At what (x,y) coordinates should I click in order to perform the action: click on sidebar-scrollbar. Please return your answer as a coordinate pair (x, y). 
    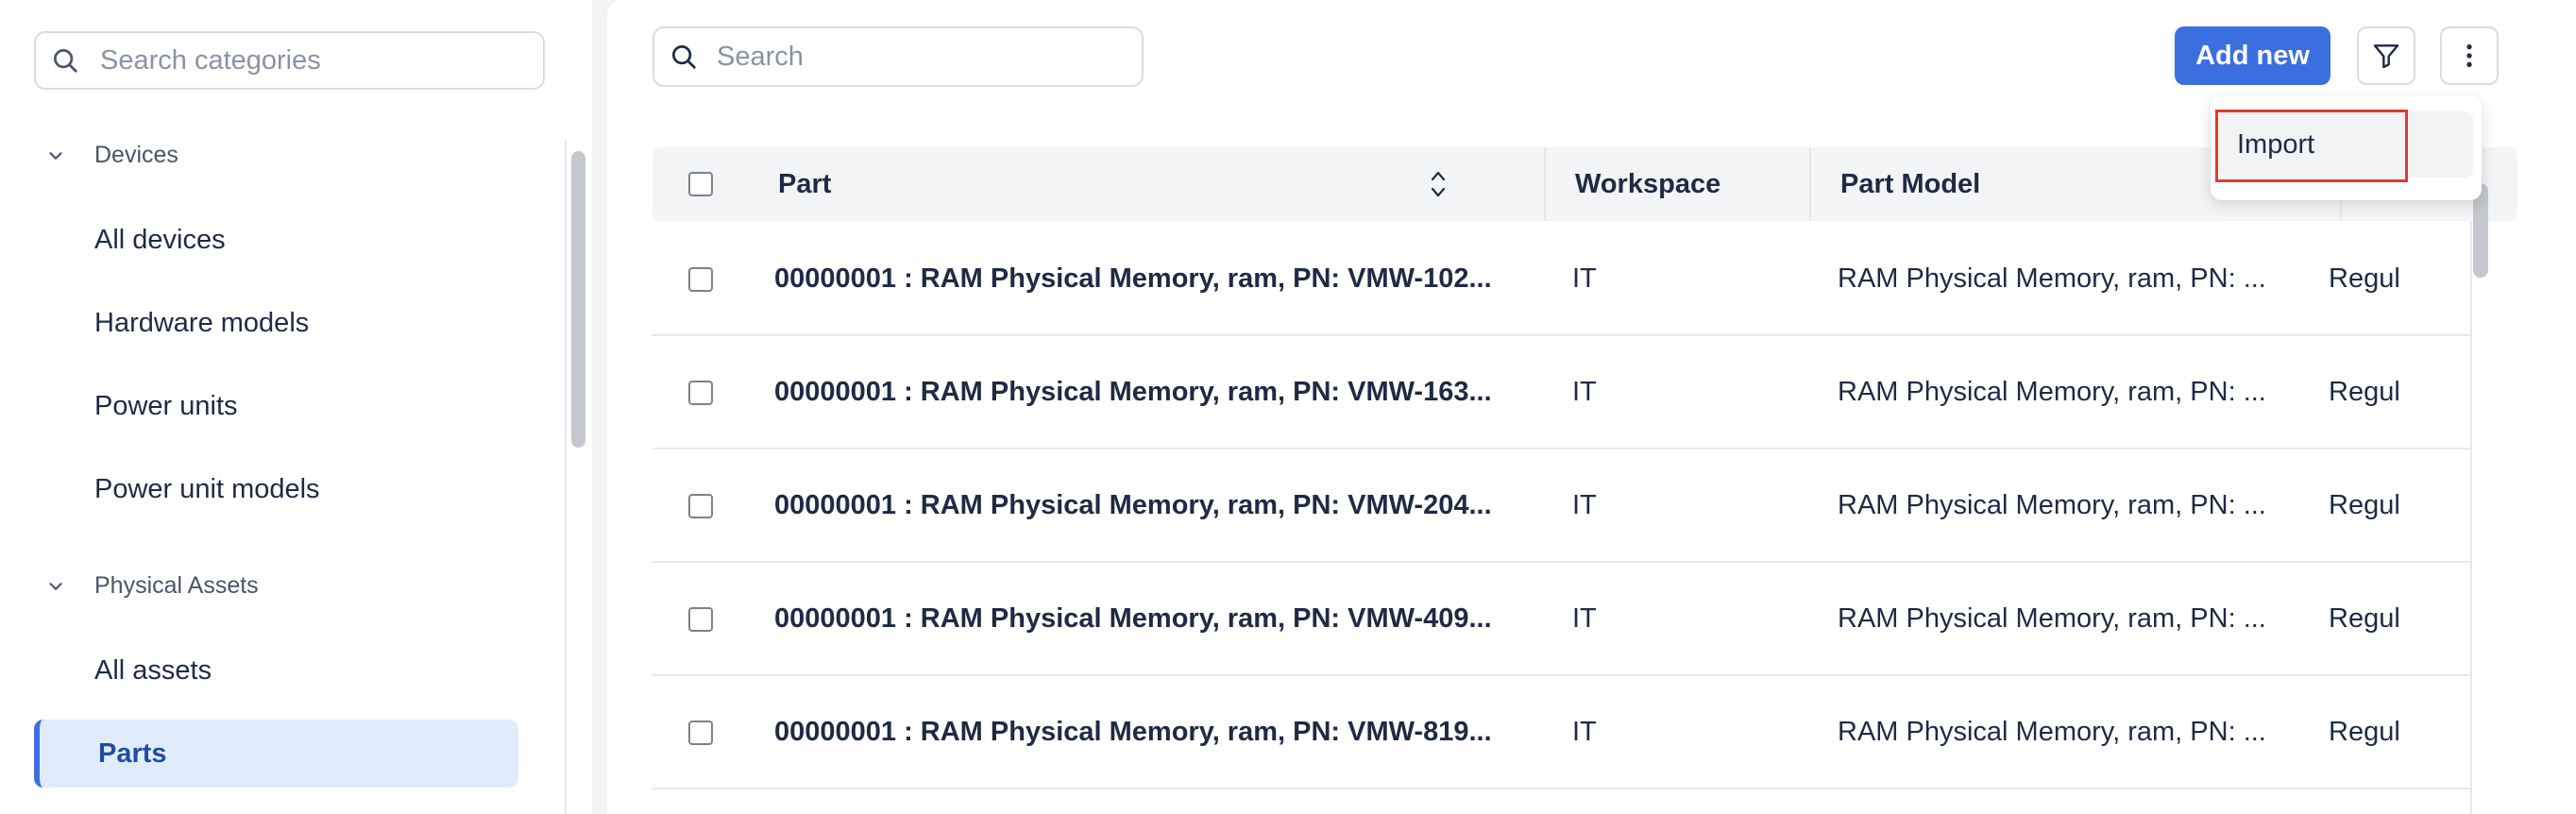
    Looking at the image, I should click on (578, 299).